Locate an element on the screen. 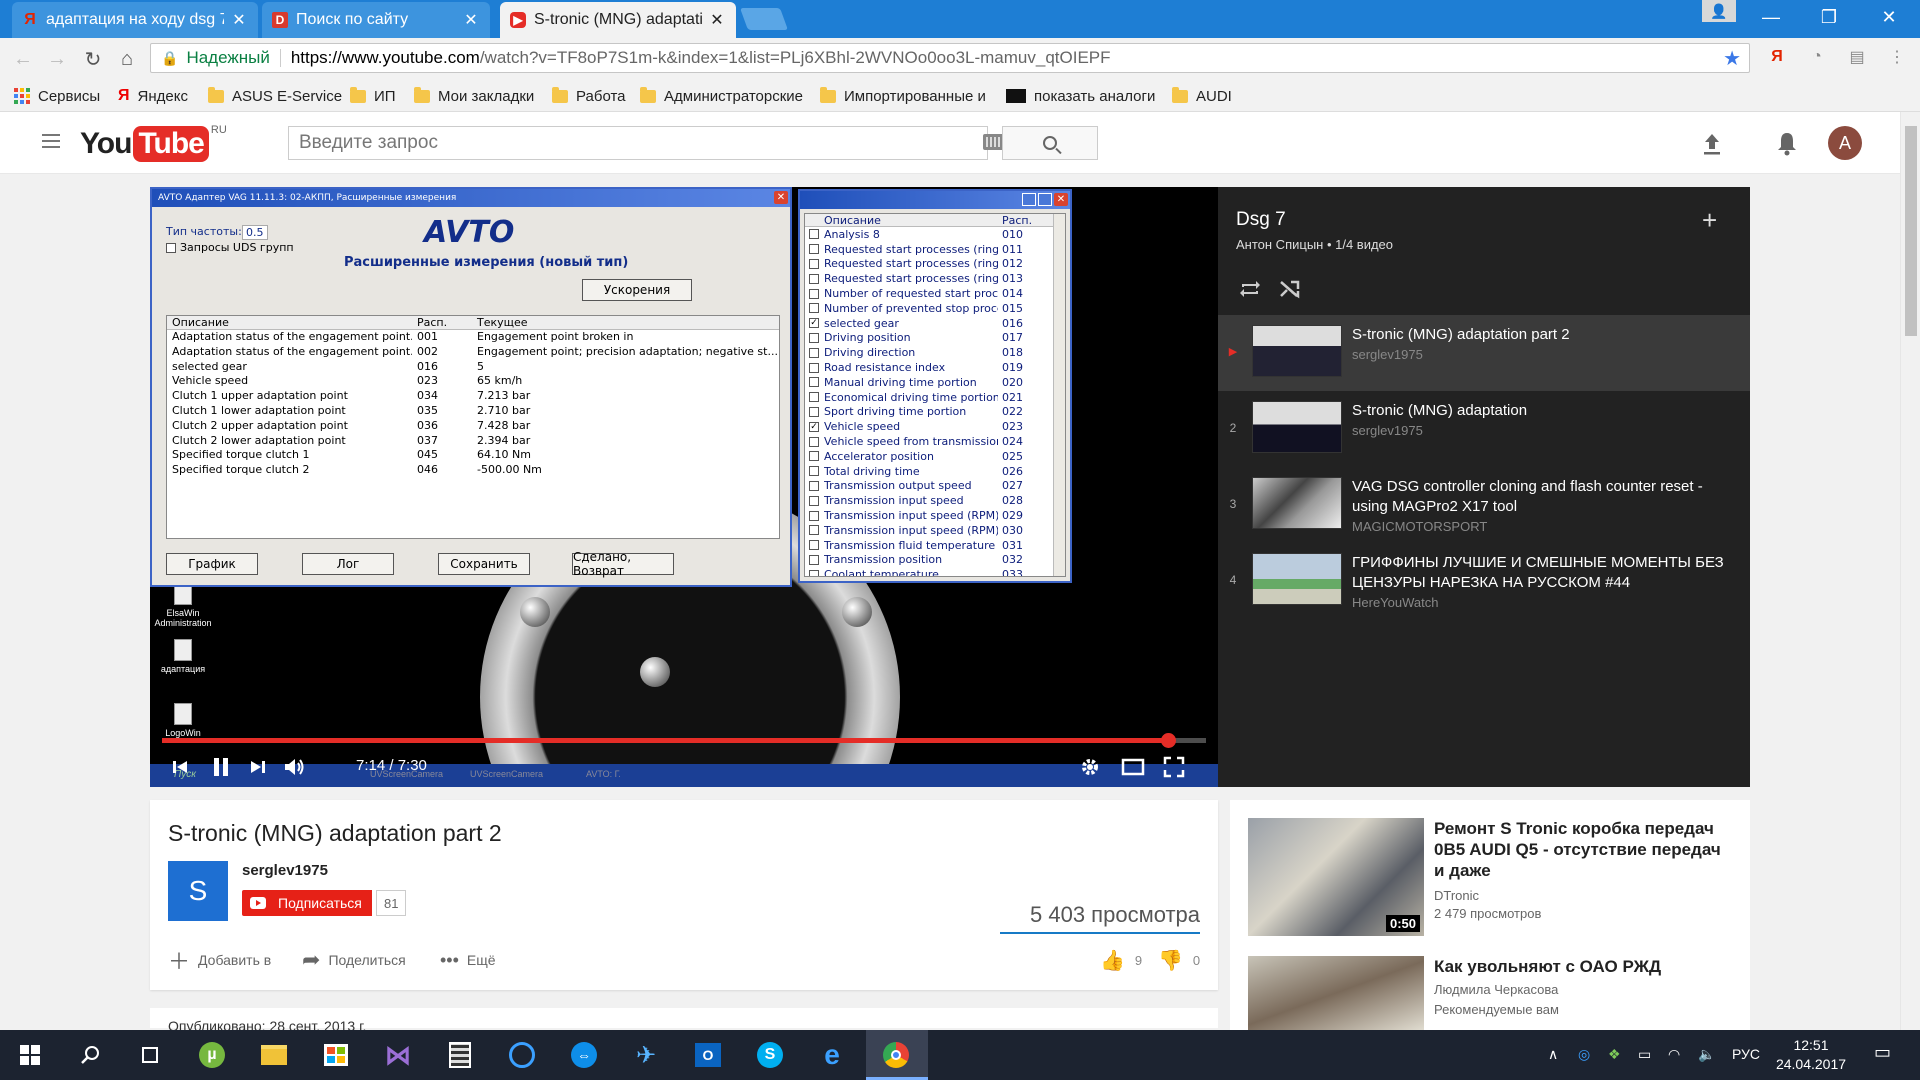 Image resolution: width=1920 pixels, height=1080 pixels. channel-avatar: S is located at coordinates (198, 891).